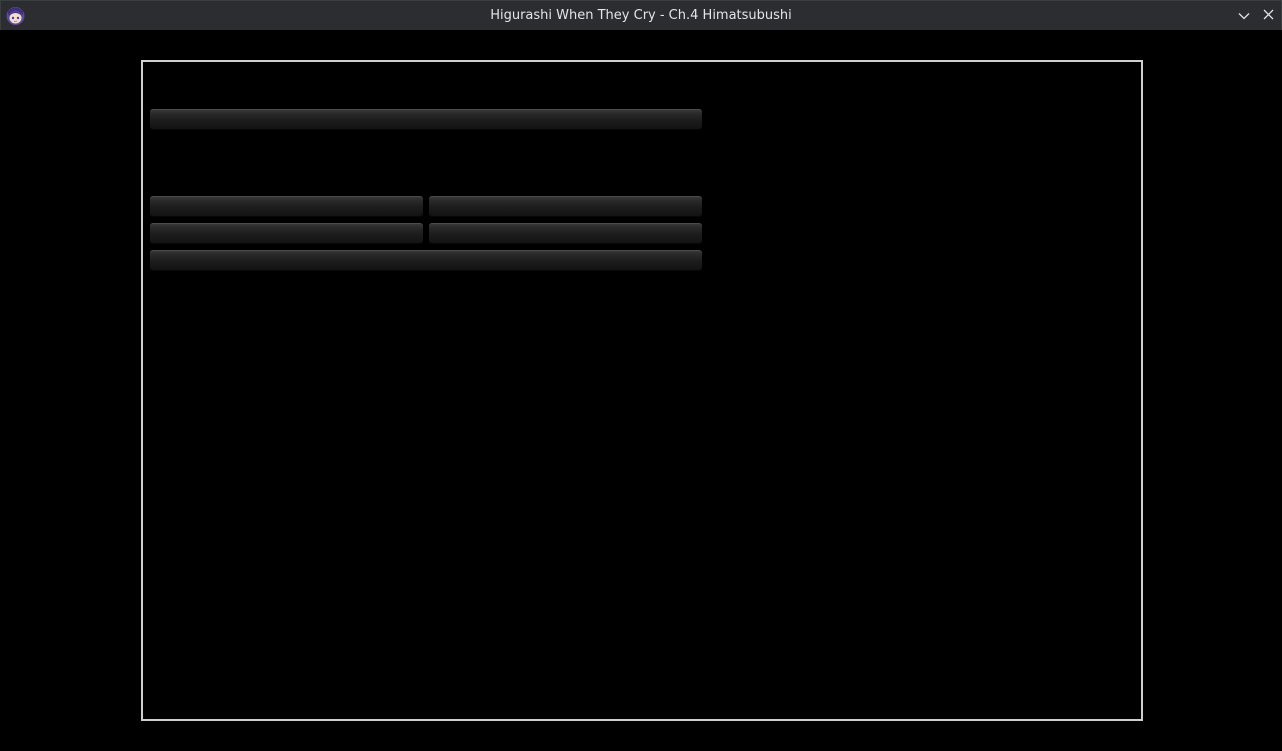  I want to click on menu-bar-primary, so click(426, 119).